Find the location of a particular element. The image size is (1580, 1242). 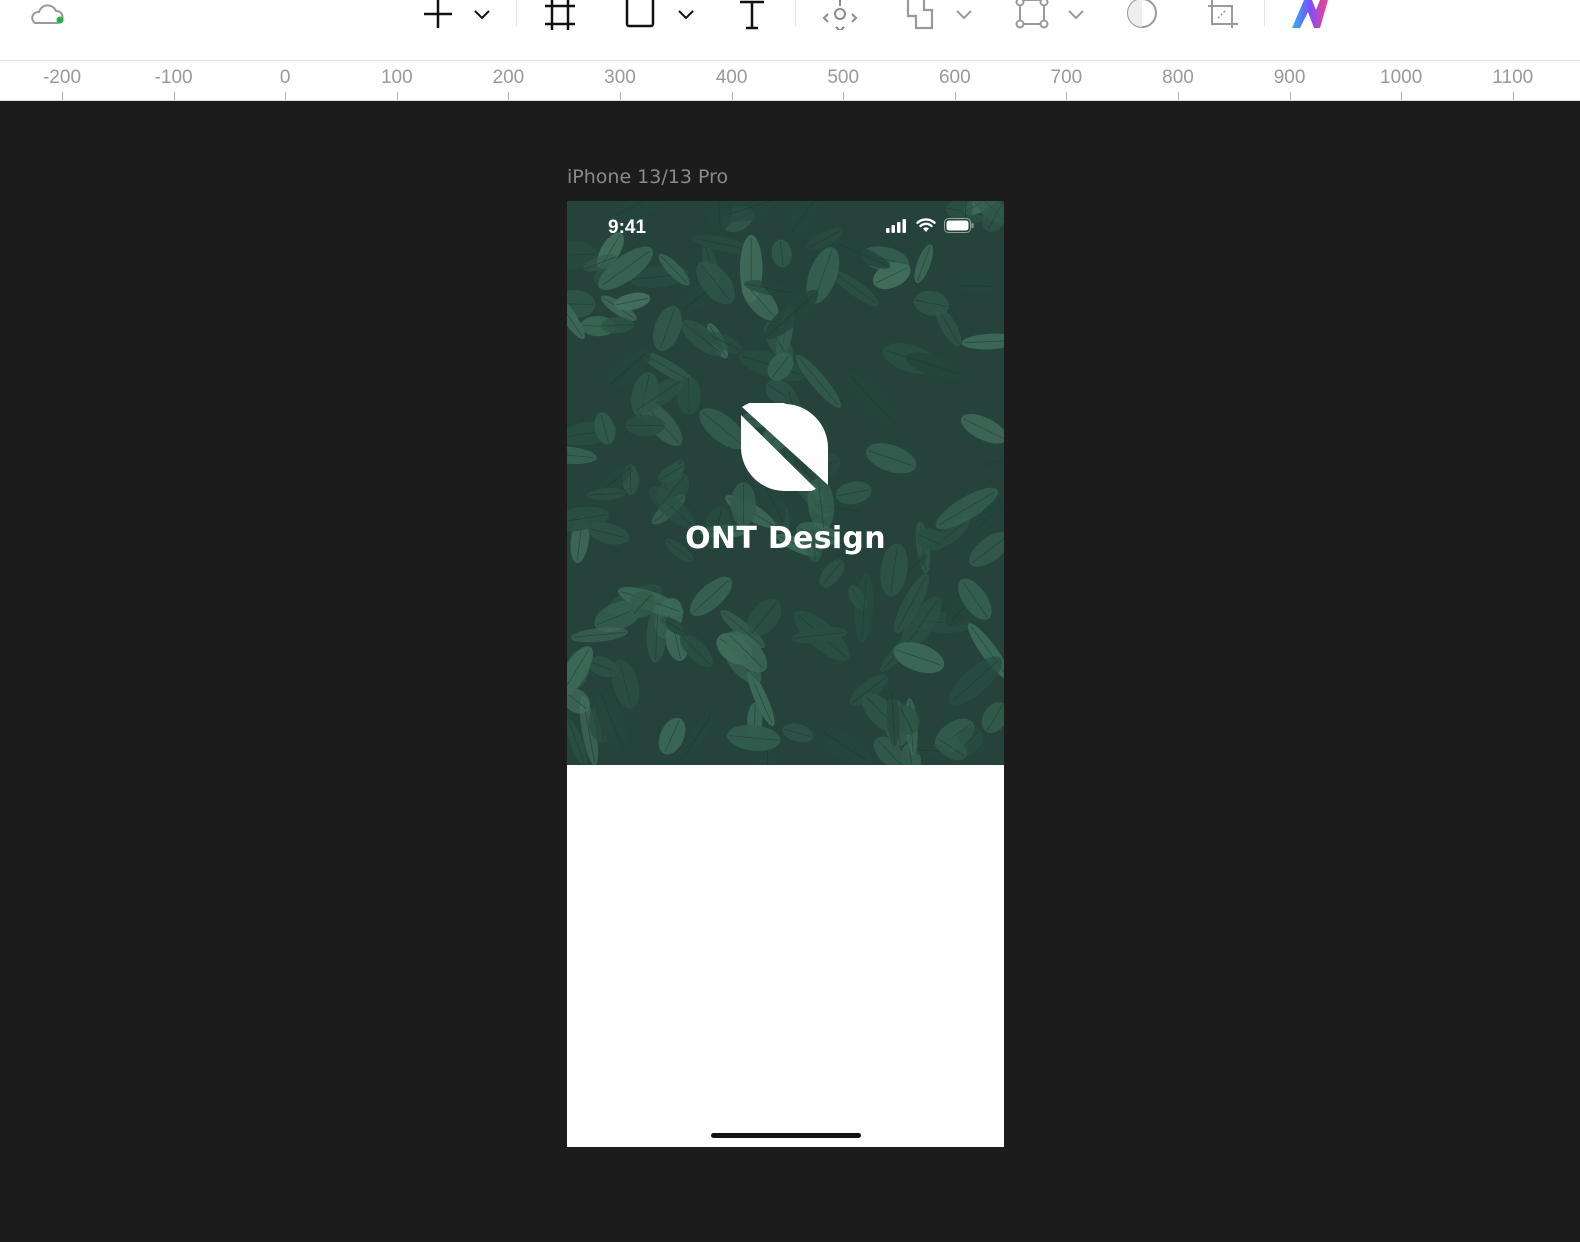

hero-image: 9:41 ONT Design is located at coordinates (785, 483).